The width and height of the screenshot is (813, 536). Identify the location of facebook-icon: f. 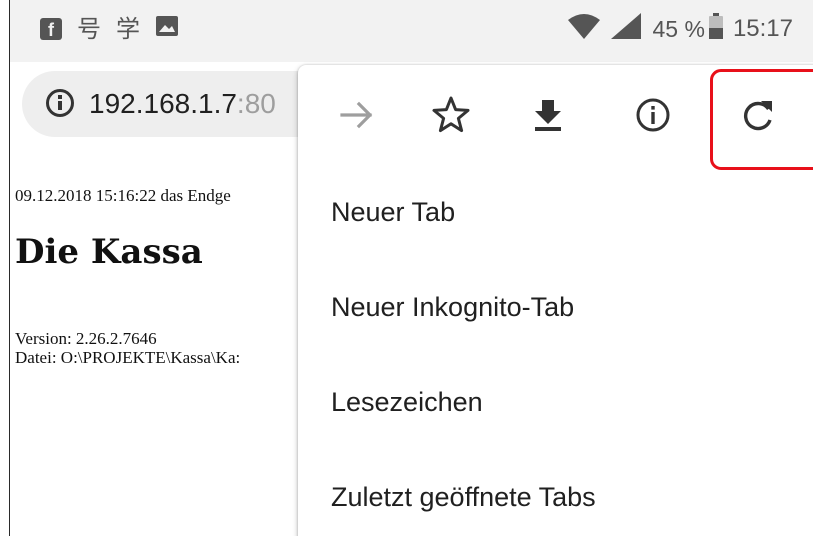
(51, 28).